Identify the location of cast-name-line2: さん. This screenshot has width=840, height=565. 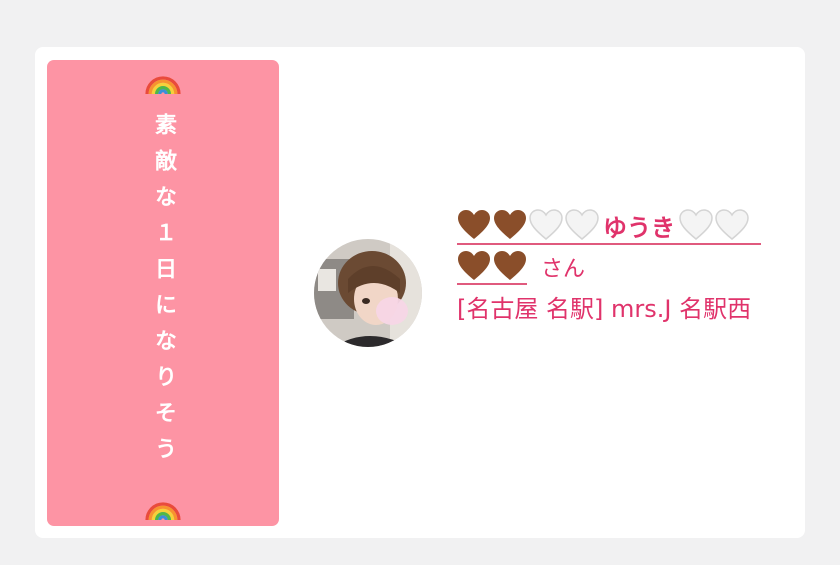
(622, 267).